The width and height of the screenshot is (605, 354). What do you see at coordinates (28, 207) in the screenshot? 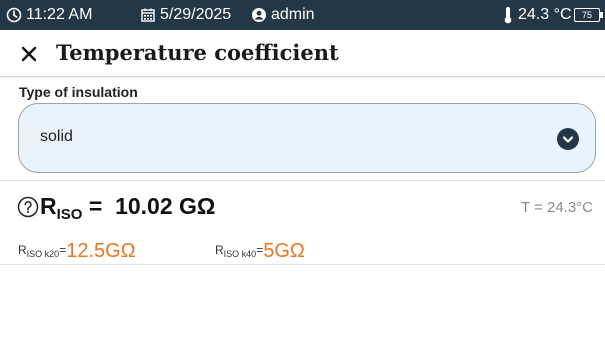
I see `help-icon` at bounding box center [28, 207].